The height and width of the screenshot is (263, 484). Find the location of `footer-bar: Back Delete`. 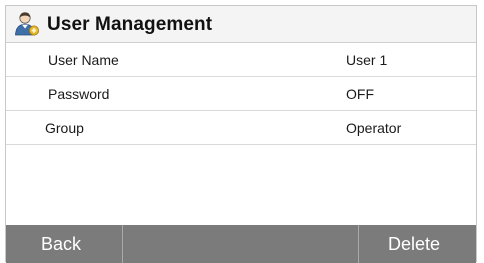

footer-bar: Back Delete is located at coordinates (241, 244).